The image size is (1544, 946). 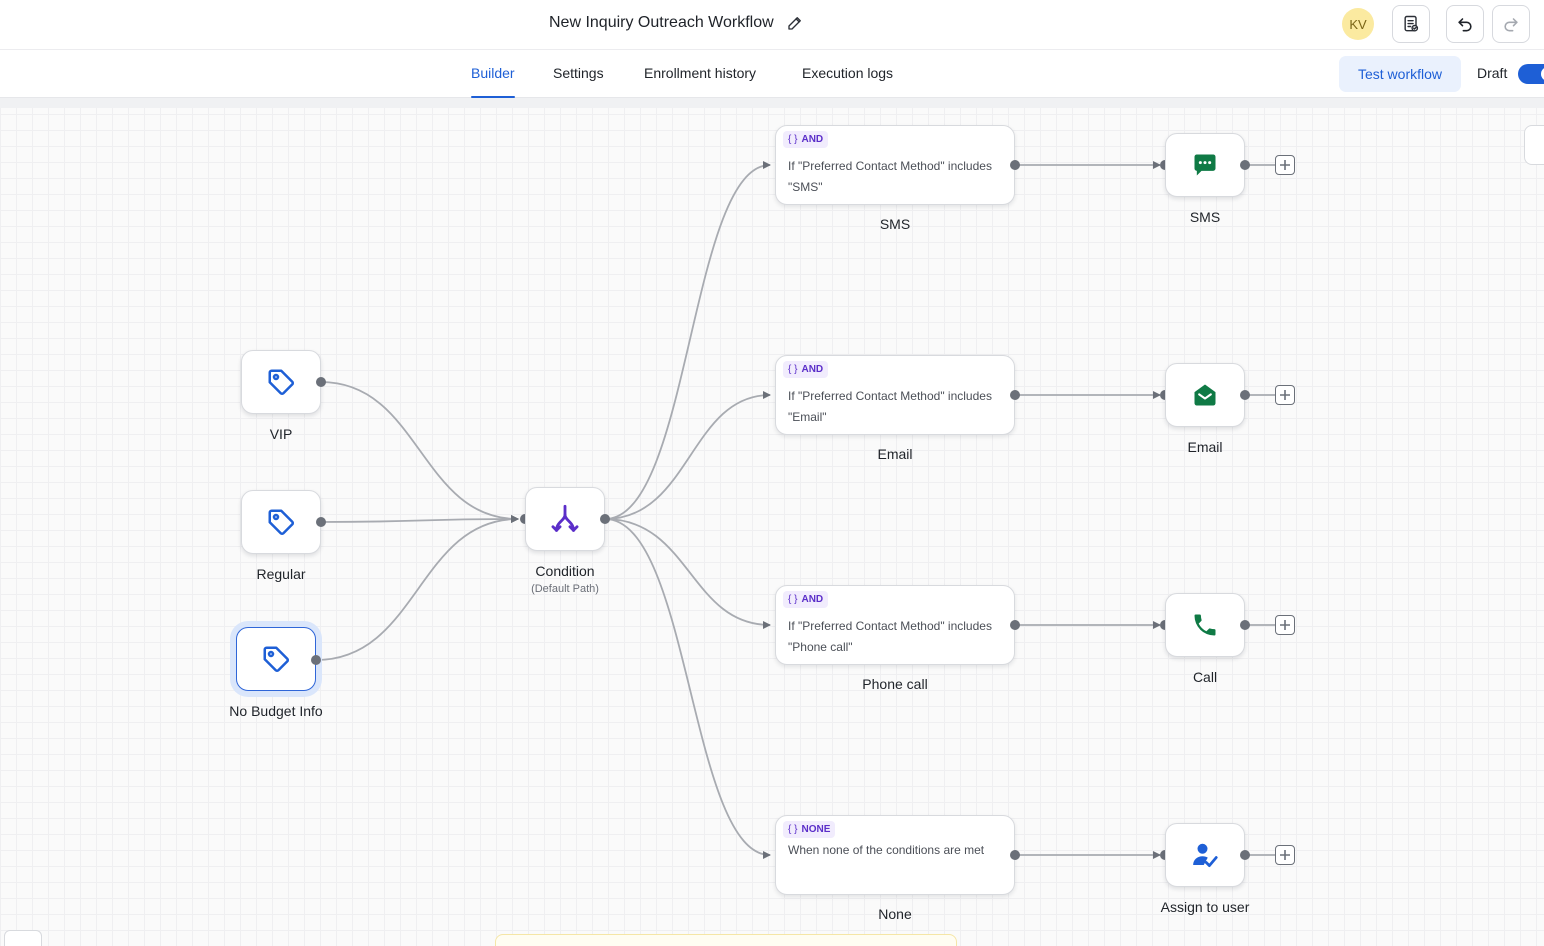 I want to click on branch-label-sms: SMS, so click(x=895, y=224).